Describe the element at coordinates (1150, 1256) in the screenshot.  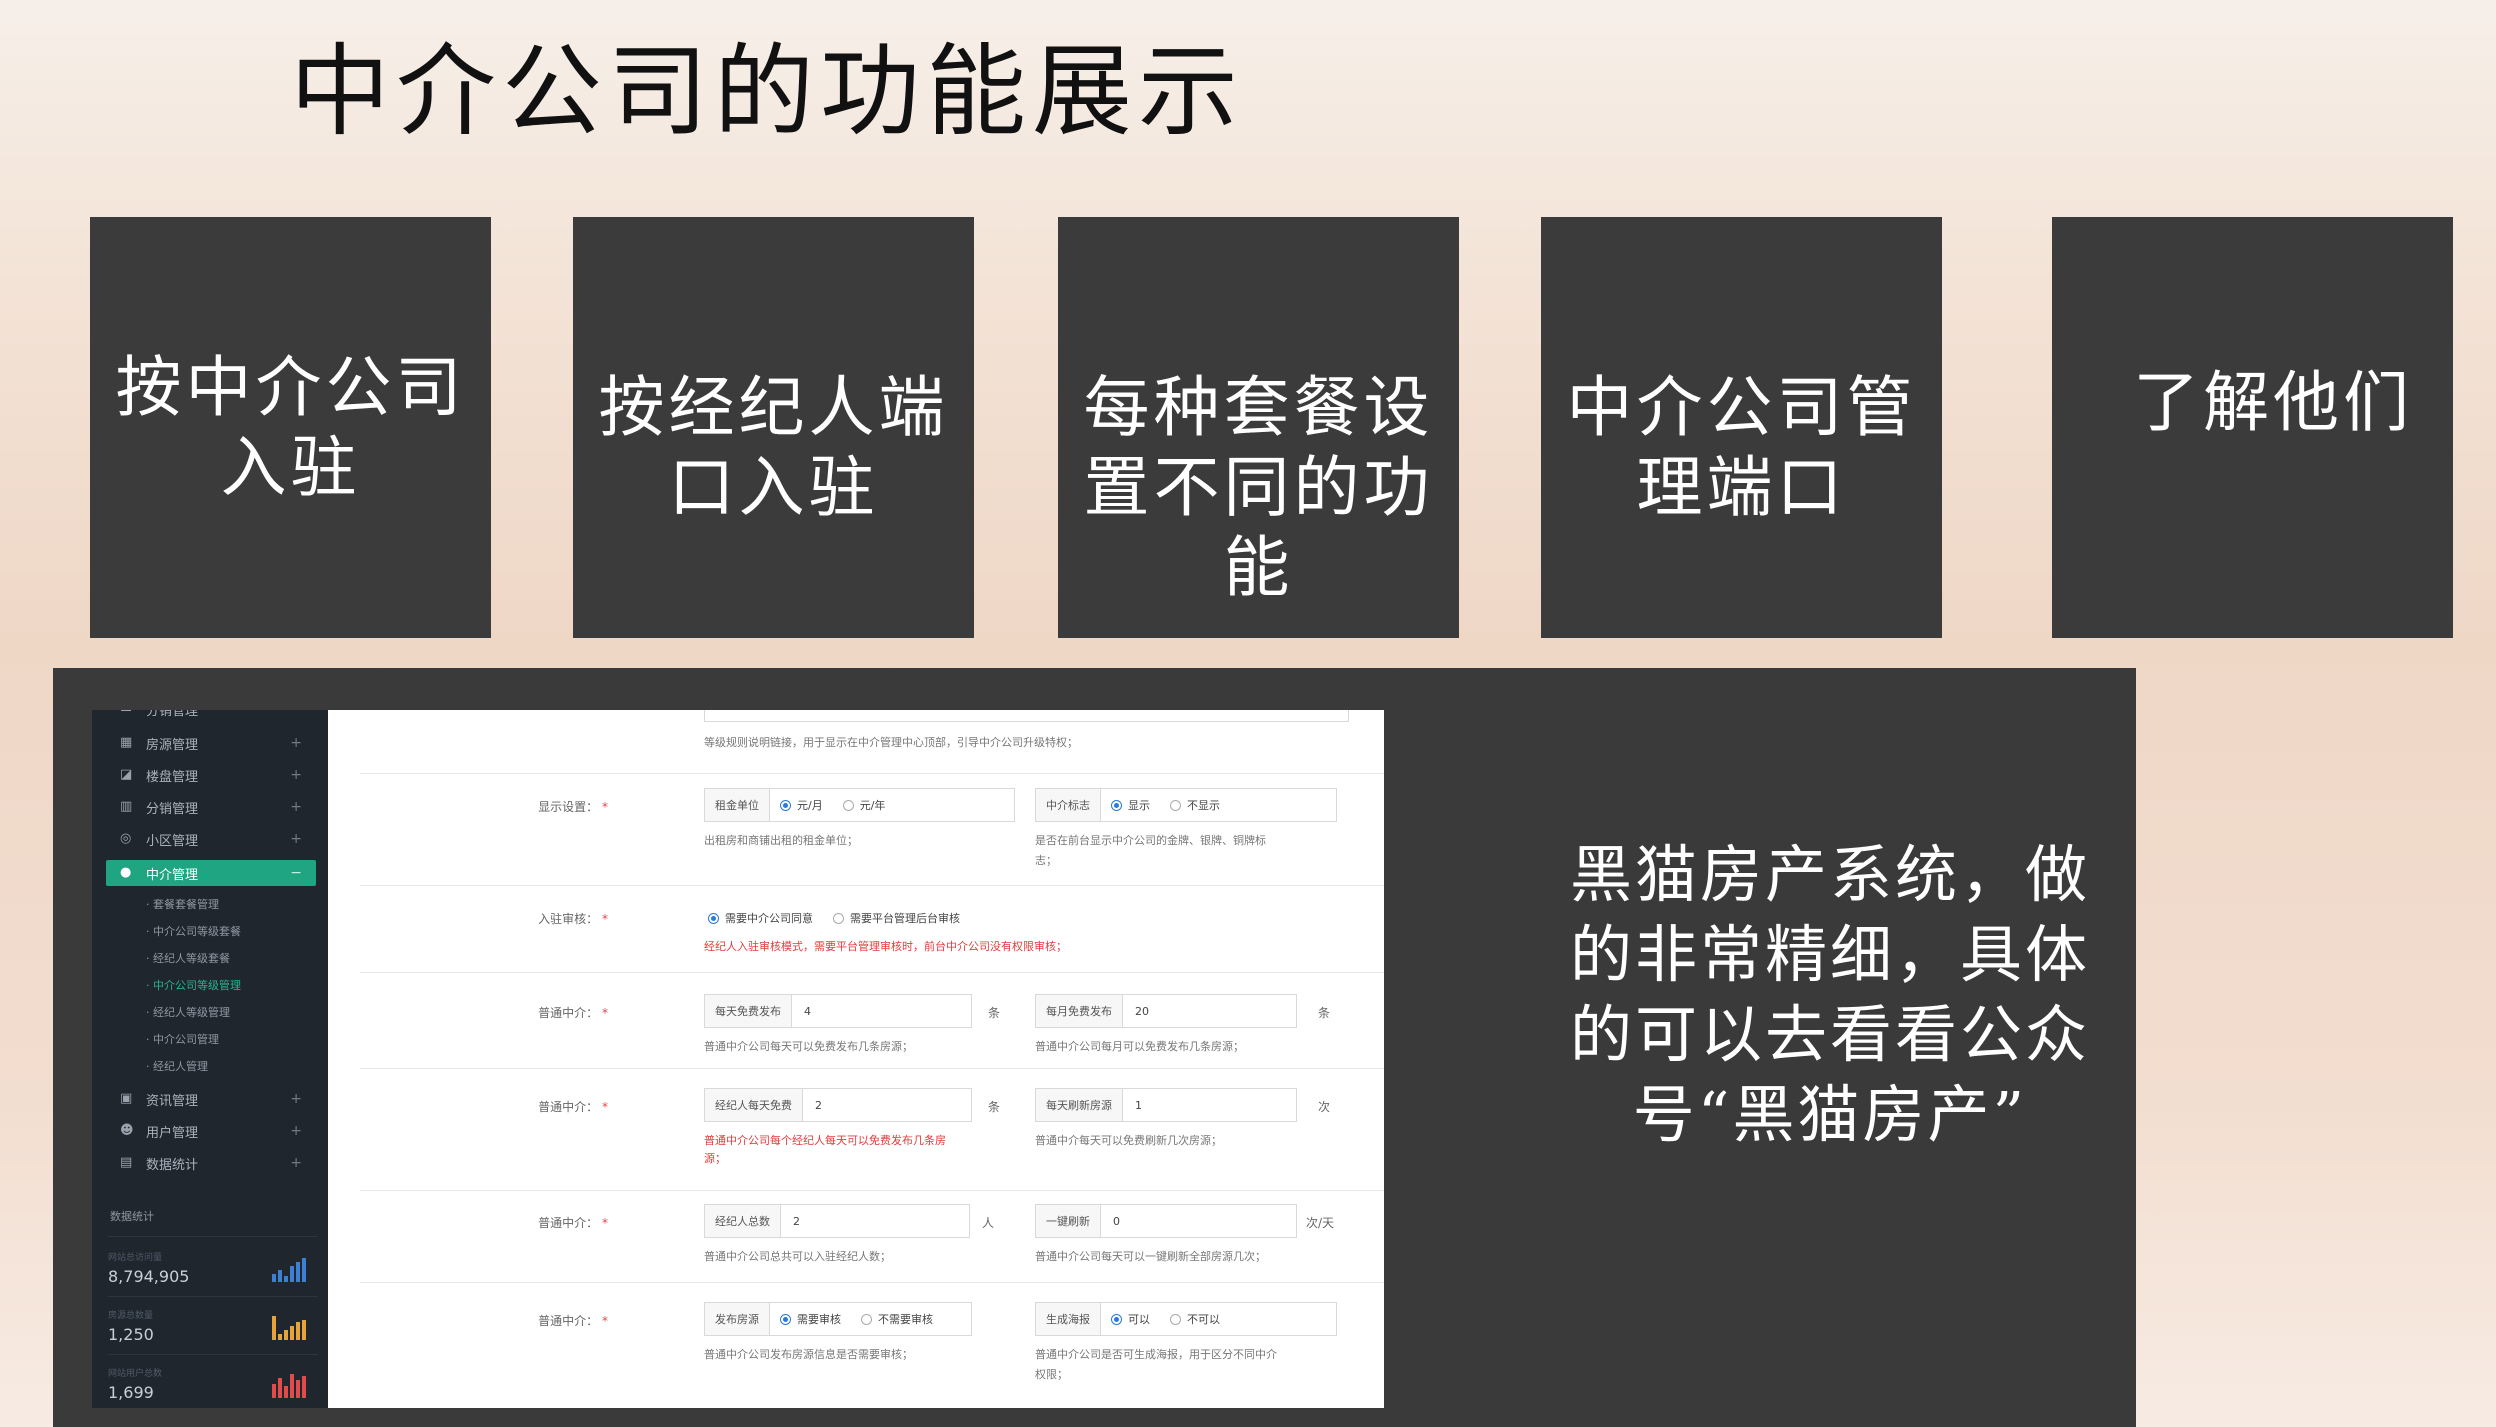
I see `help-text: 普通中介公司每天可以一键刷新全部房源几次；` at that location.